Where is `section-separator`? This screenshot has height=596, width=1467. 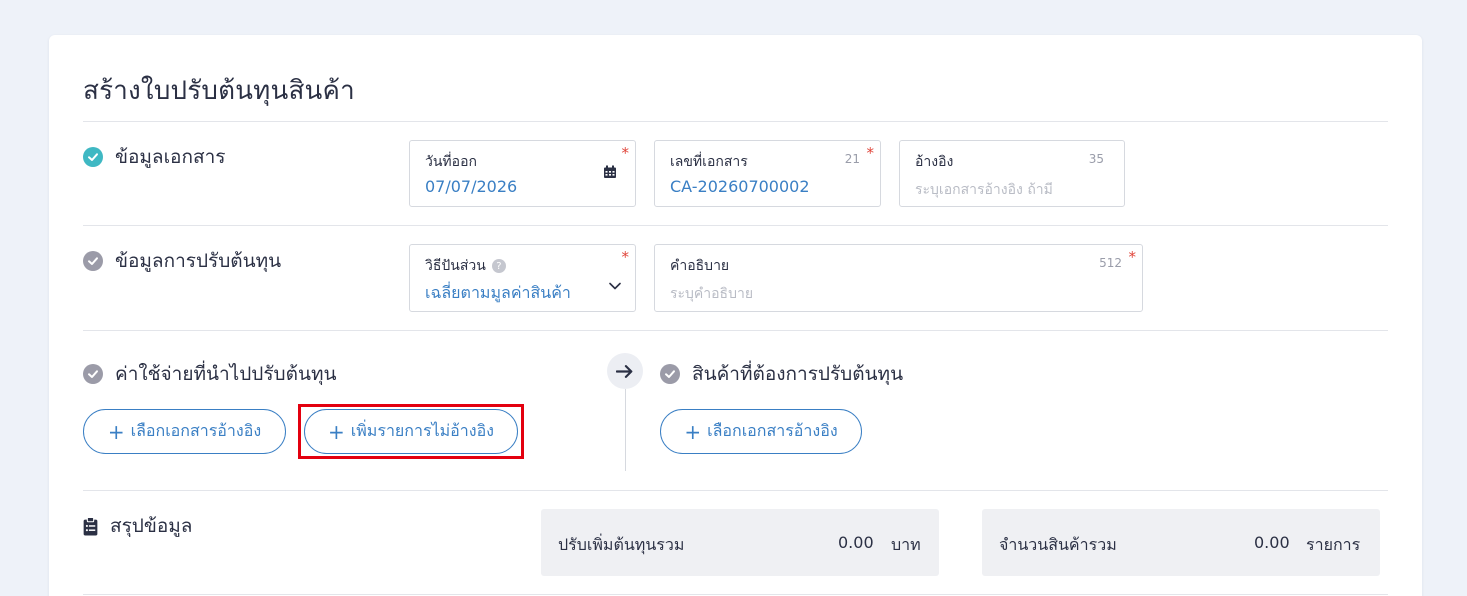
section-separator is located at coordinates (625, 430).